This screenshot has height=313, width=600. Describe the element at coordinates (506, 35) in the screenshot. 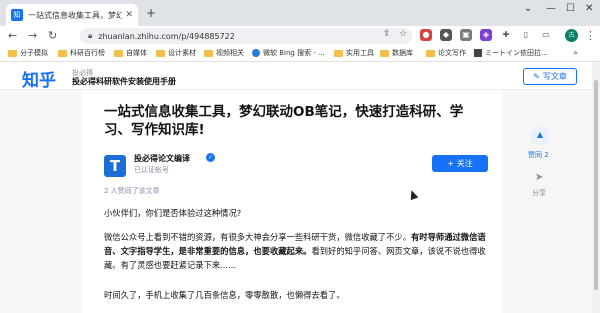

I see `extensions-puzzle-icon: ✚` at that location.